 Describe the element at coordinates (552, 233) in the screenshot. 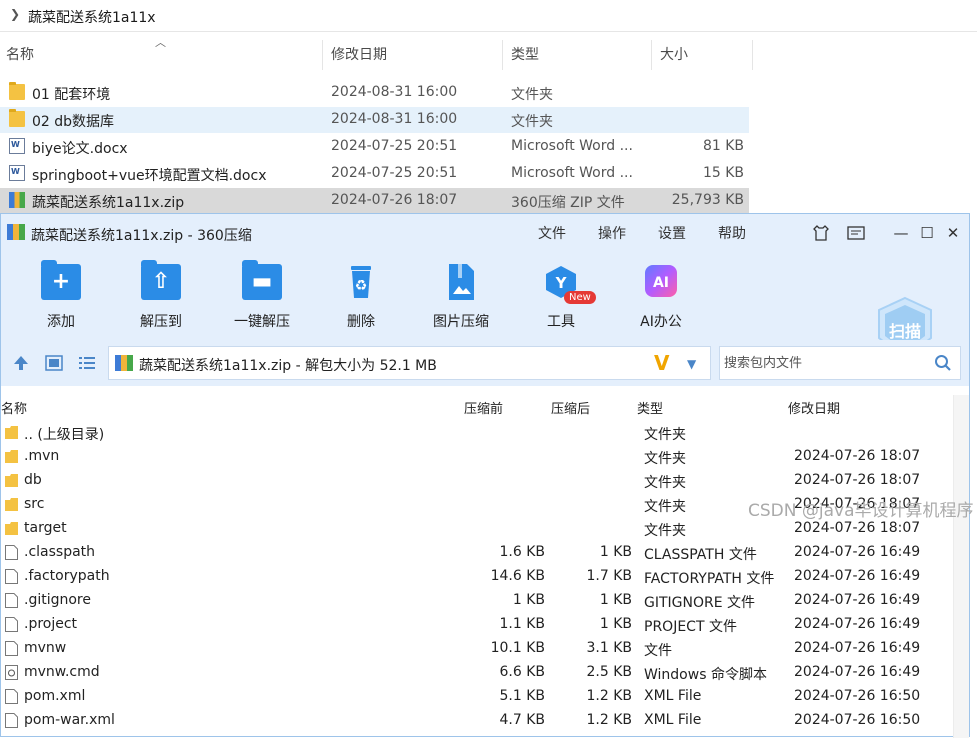

I see `menu-file: 文件` at that location.